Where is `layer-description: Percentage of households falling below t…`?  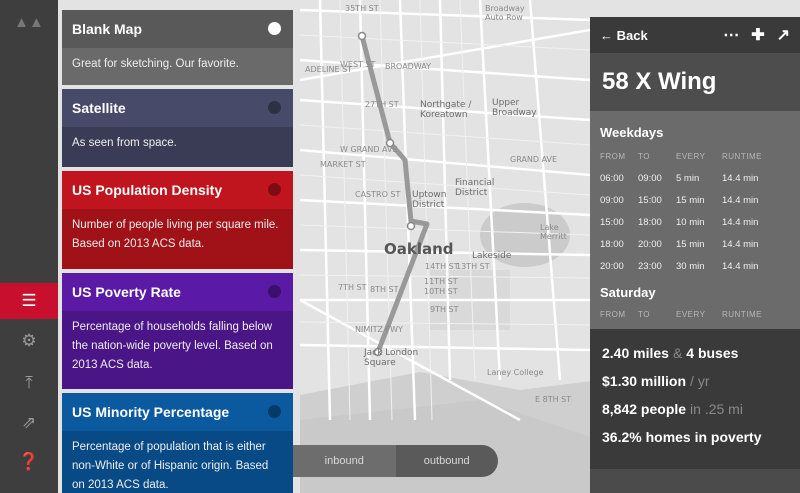
layer-description: Percentage of households falling below t… is located at coordinates (177, 350).